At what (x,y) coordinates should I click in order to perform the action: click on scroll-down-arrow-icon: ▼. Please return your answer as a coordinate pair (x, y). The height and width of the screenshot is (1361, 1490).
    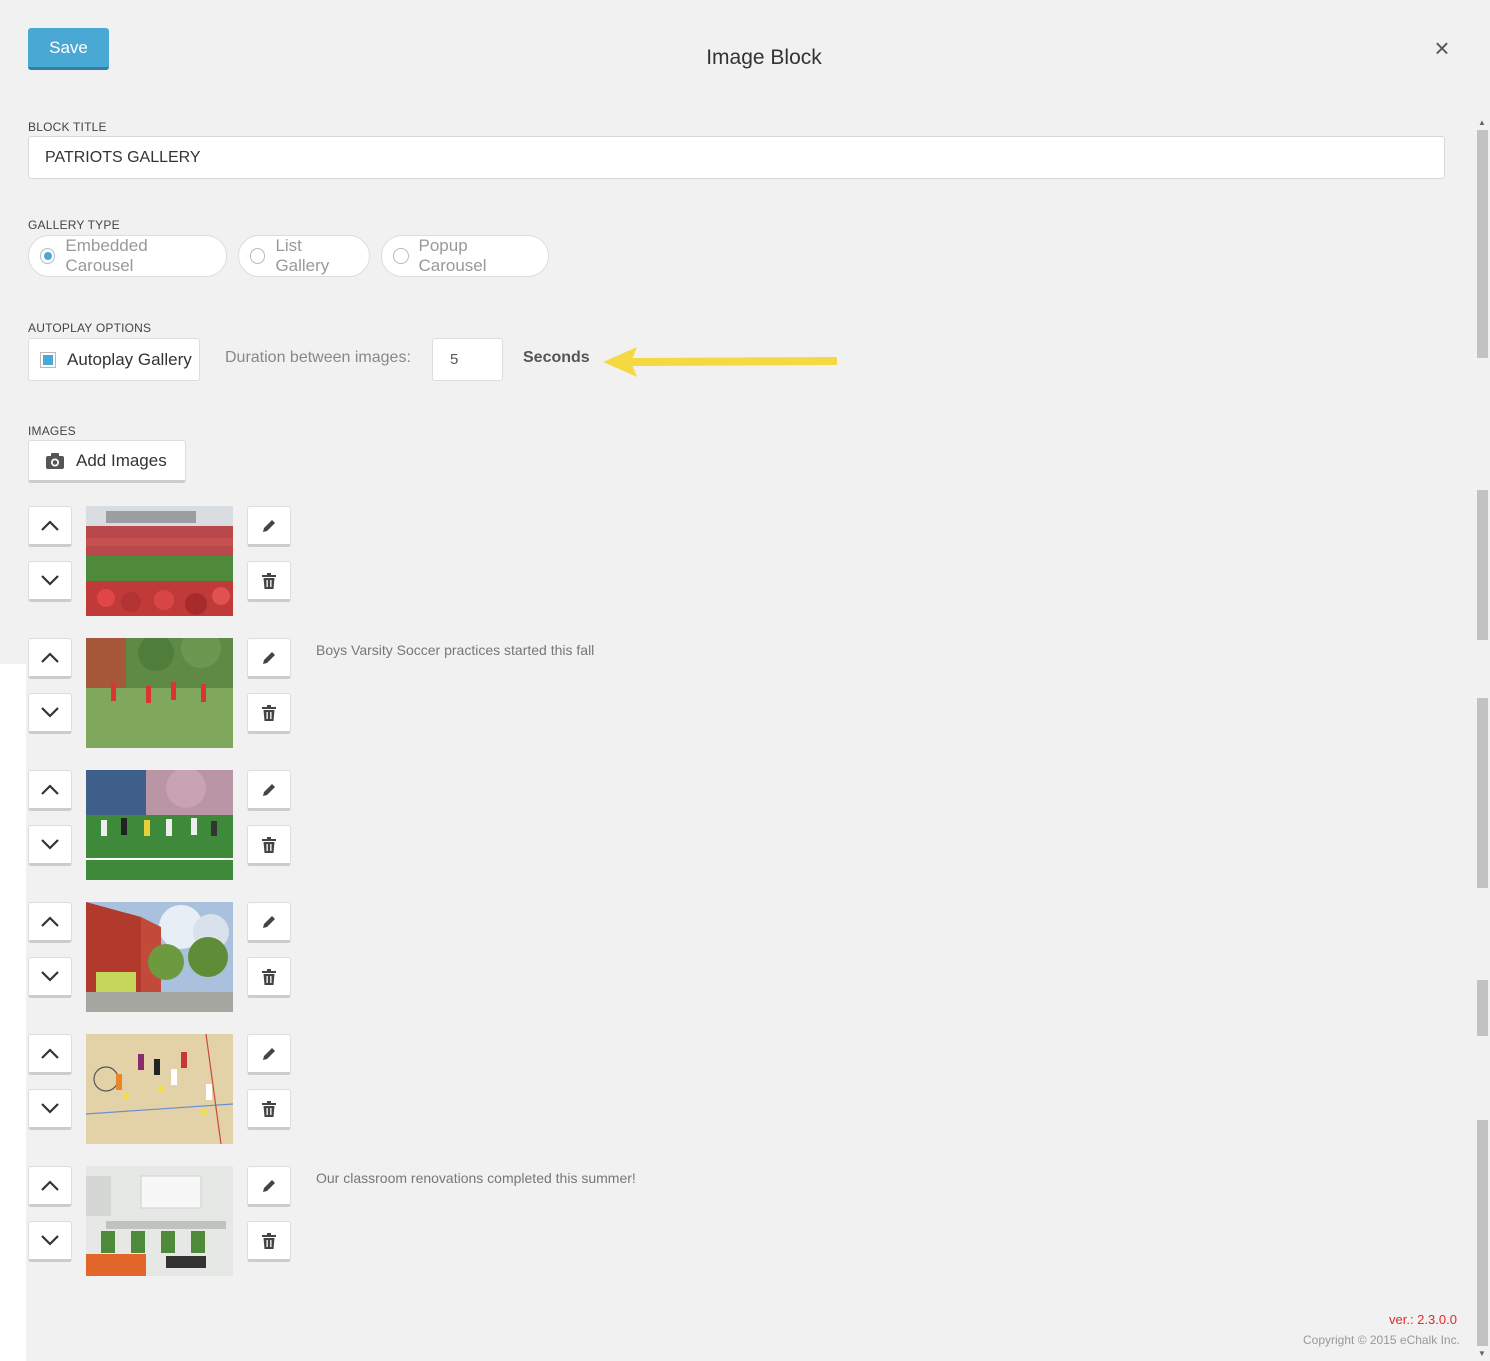
    Looking at the image, I should click on (1482, 1353).